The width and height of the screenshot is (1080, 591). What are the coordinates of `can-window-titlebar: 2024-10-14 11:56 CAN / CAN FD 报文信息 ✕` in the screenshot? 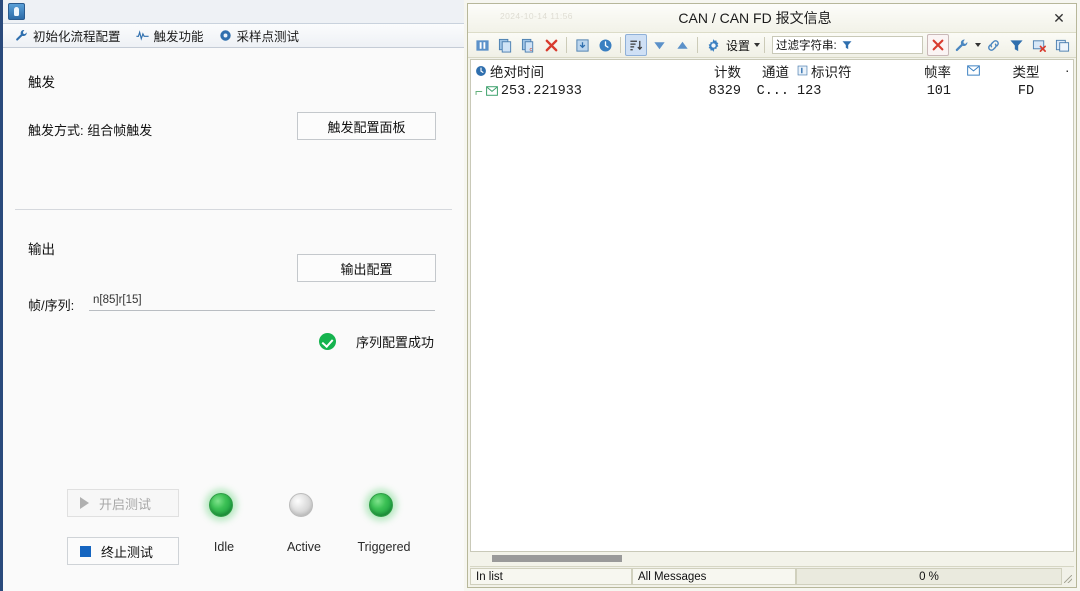 It's located at (772, 18).